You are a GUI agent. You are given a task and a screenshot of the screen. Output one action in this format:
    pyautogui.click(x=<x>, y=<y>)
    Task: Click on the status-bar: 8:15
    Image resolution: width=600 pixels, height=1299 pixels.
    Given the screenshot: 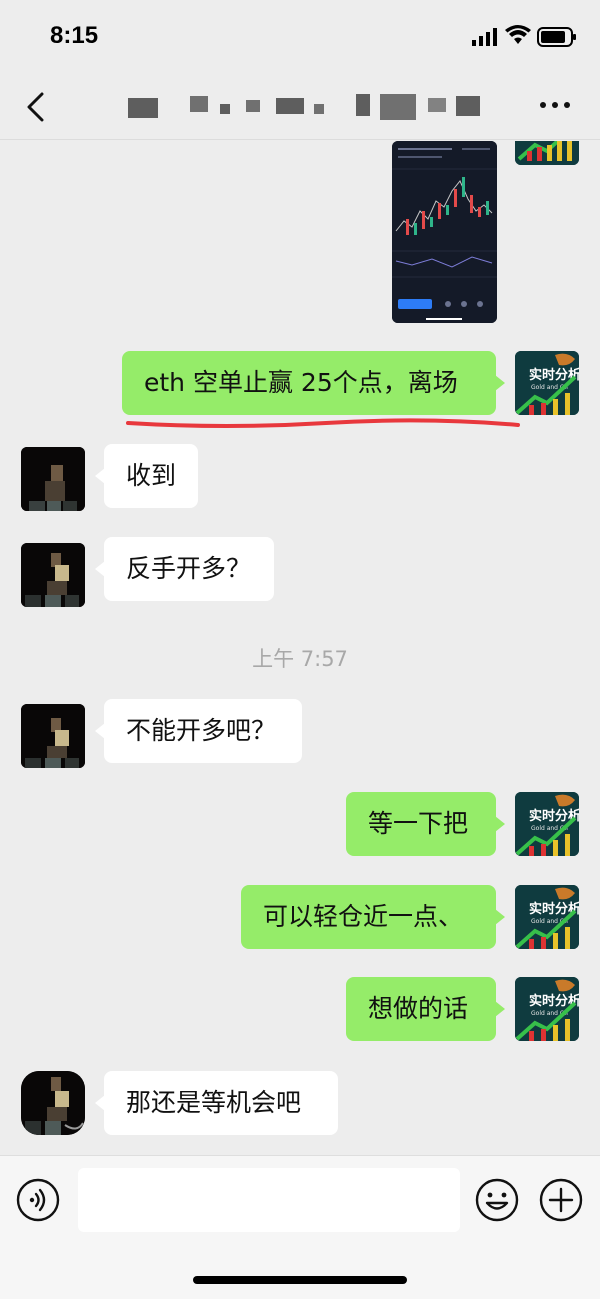 What is the action you would take?
    pyautogui.click(x=300, y=36)
    